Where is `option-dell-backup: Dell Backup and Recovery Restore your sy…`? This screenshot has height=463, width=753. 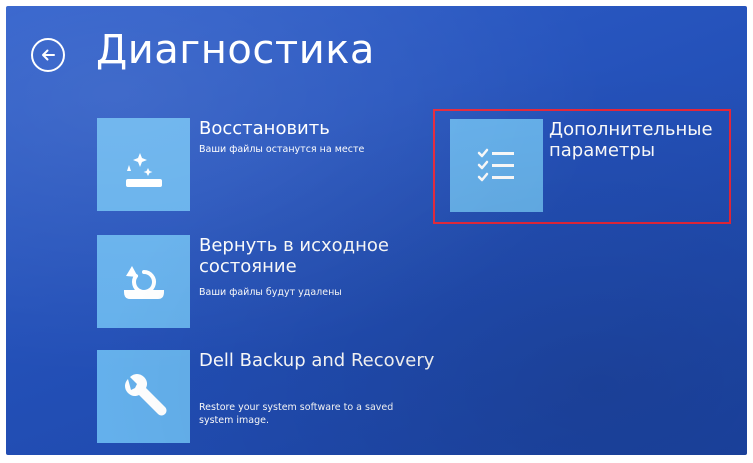
option-dell-backup: Dell Backup and Recovery Restore your sy… is located at coordinates (265, 396).